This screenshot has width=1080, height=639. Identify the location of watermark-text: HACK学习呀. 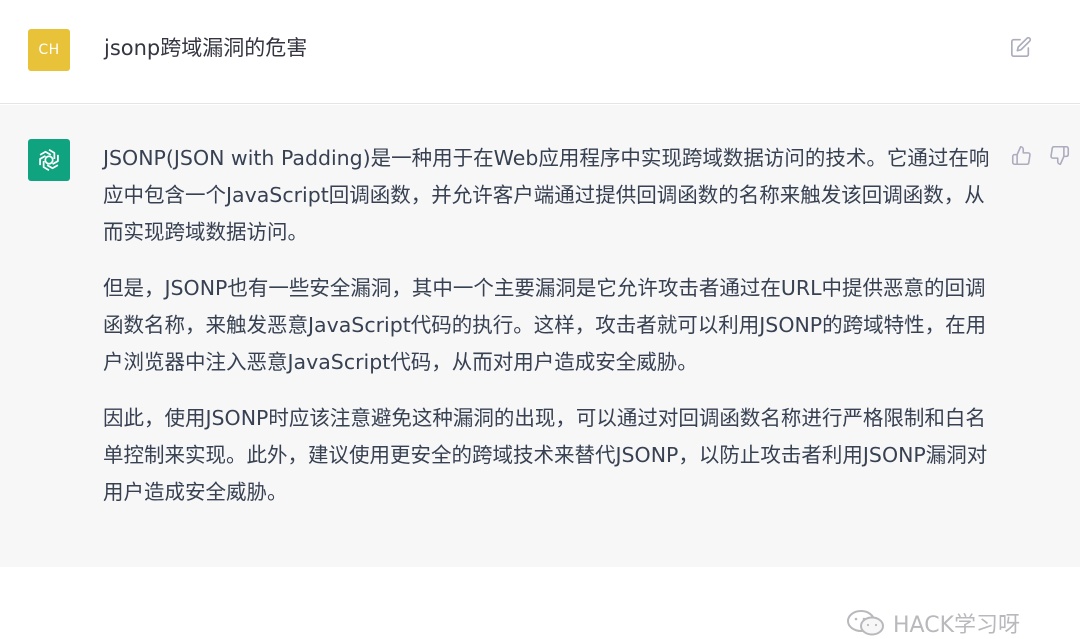
(956, 625).